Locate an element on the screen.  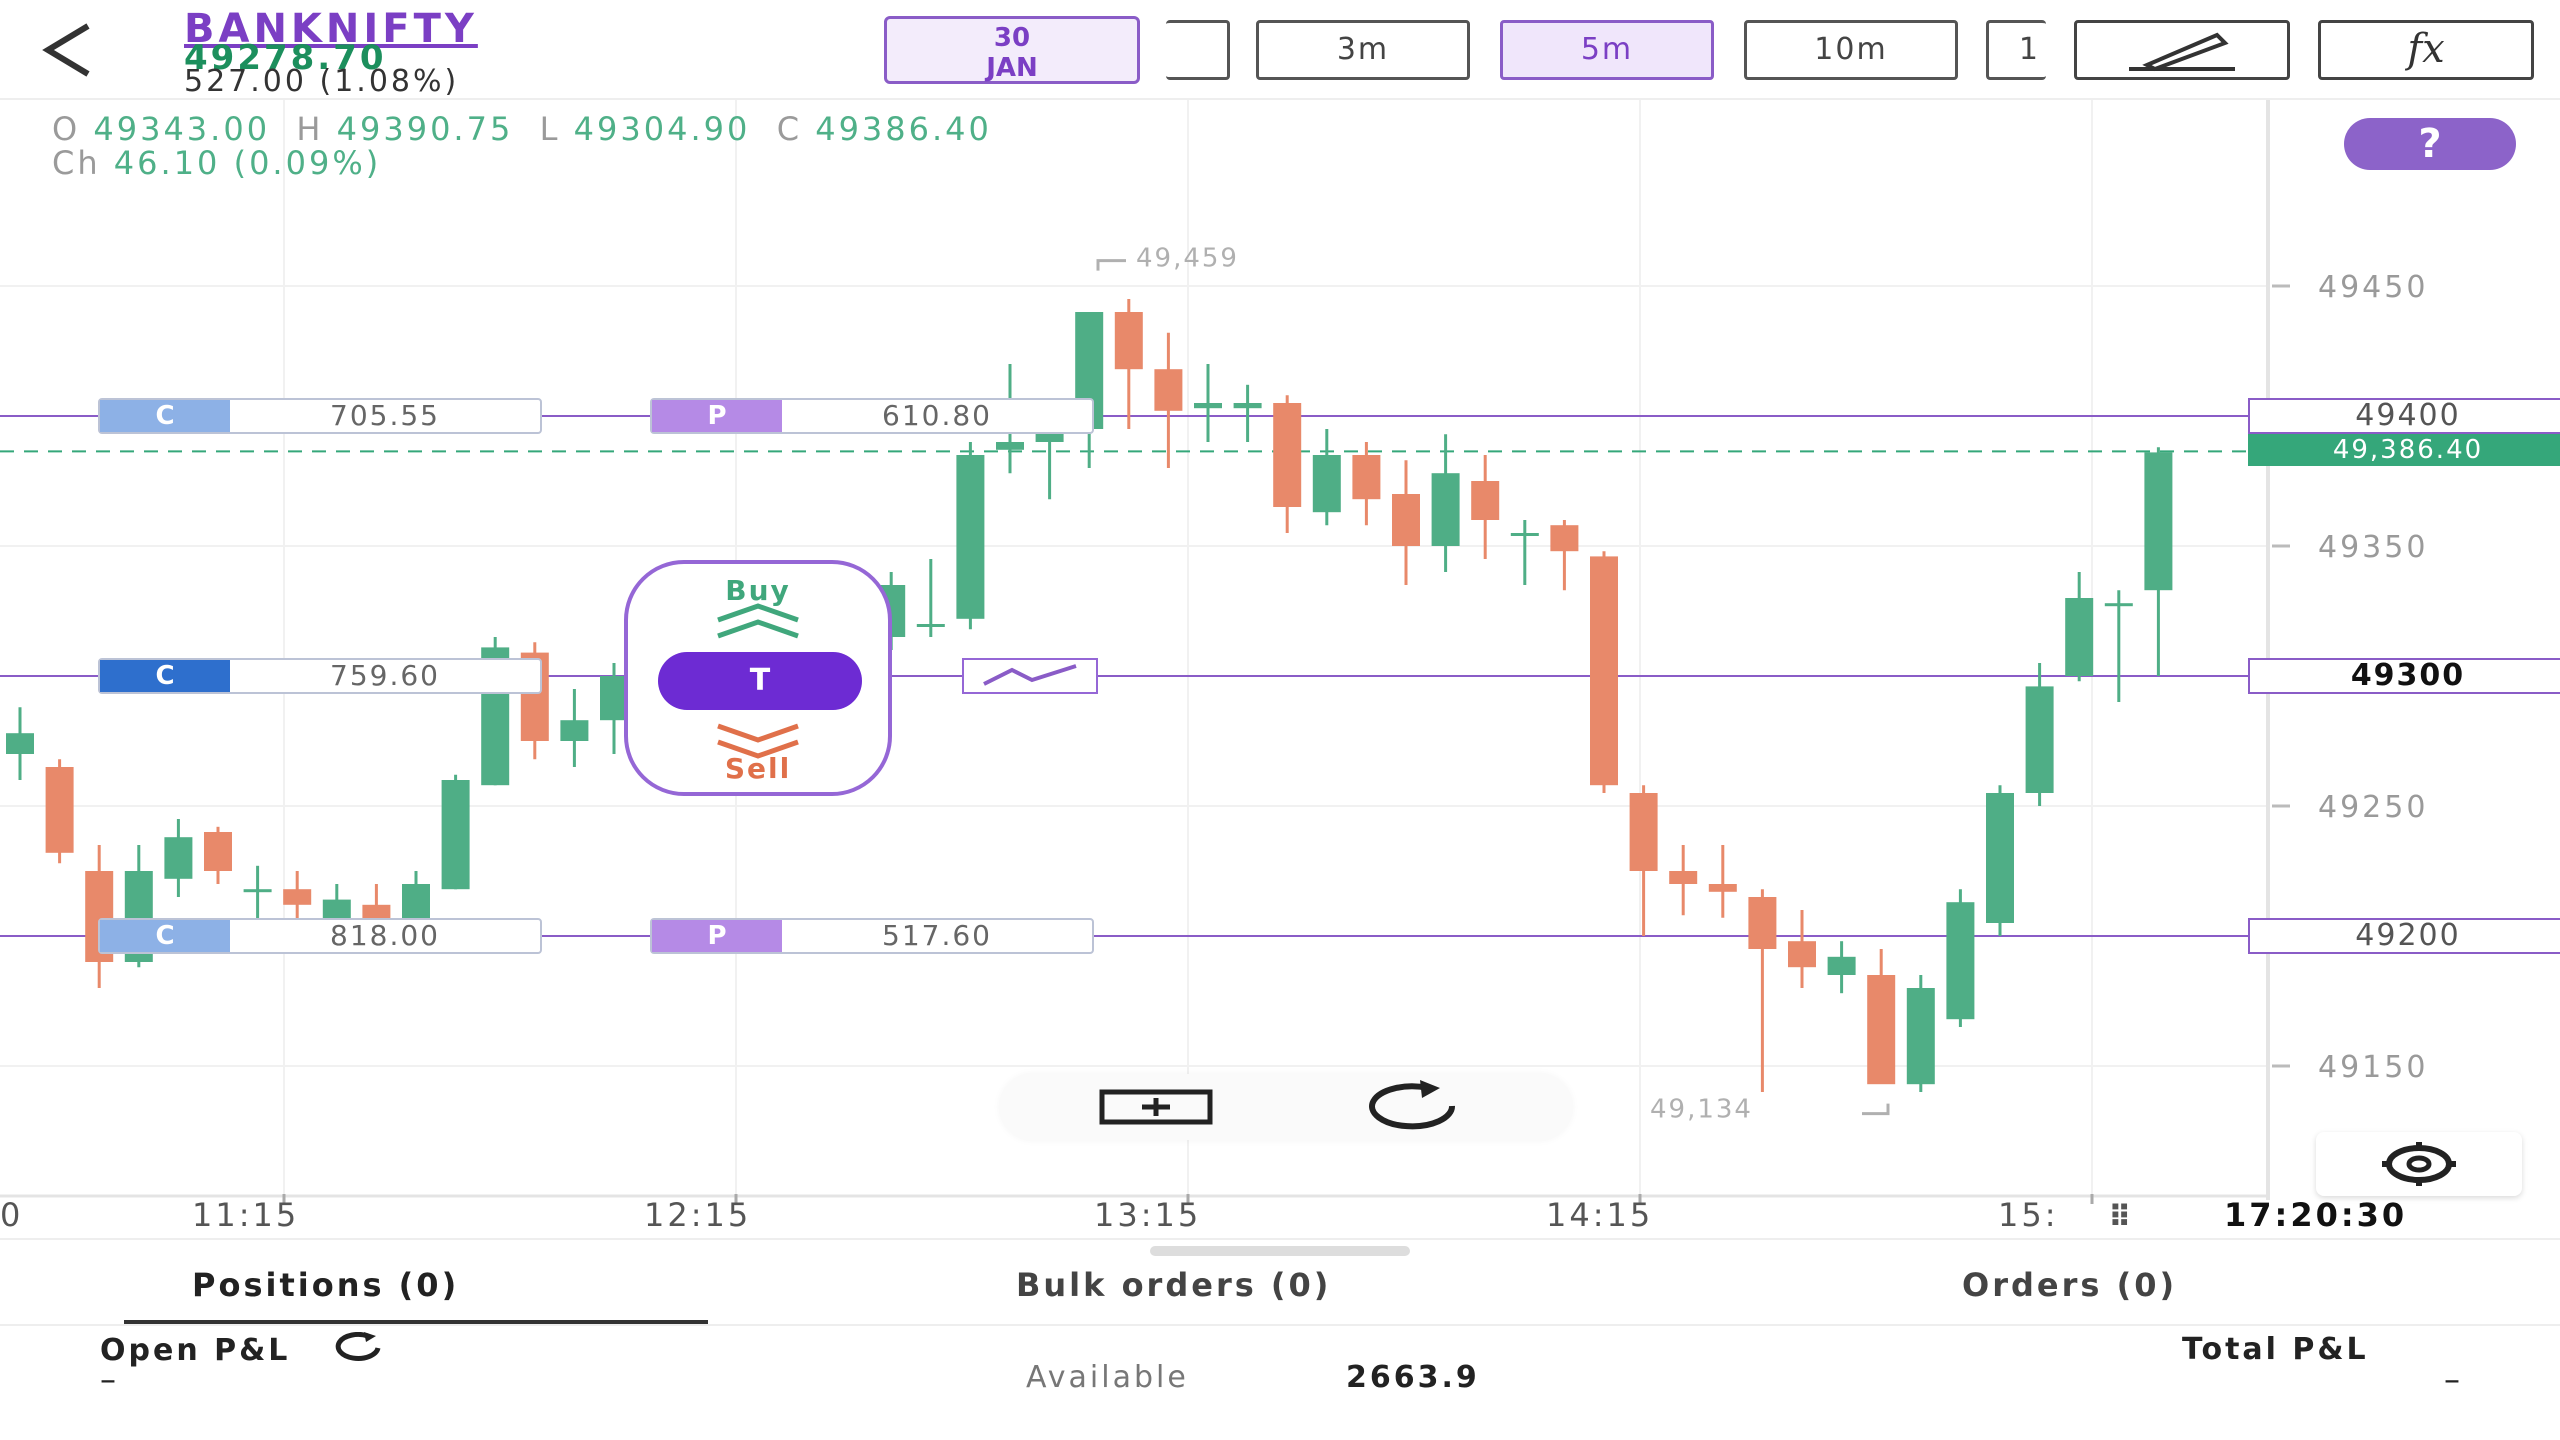
change-value: 46.10 (0.09%) is located at coordinates (247, 163).